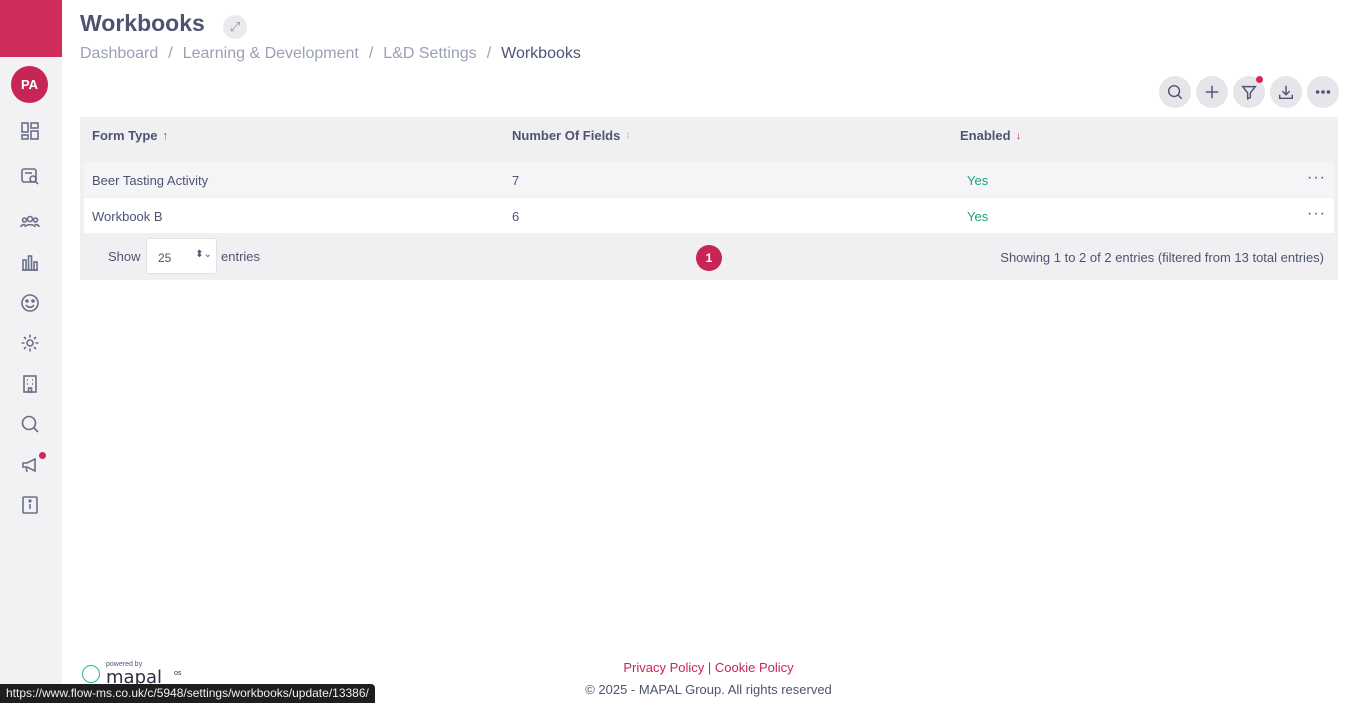 The height and width of the screenshot is (703, 1349). Describe the element at coordinates (241, 256) in the screenshot. I see `entries-label: entries` at that location.